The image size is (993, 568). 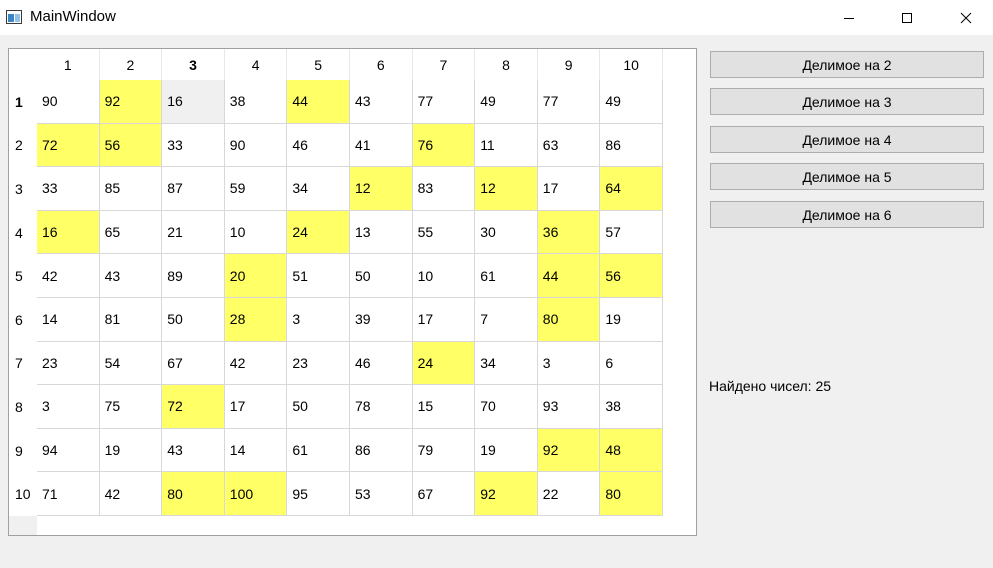 I want to click on table-cell: 48, so click(x=631, y=450).